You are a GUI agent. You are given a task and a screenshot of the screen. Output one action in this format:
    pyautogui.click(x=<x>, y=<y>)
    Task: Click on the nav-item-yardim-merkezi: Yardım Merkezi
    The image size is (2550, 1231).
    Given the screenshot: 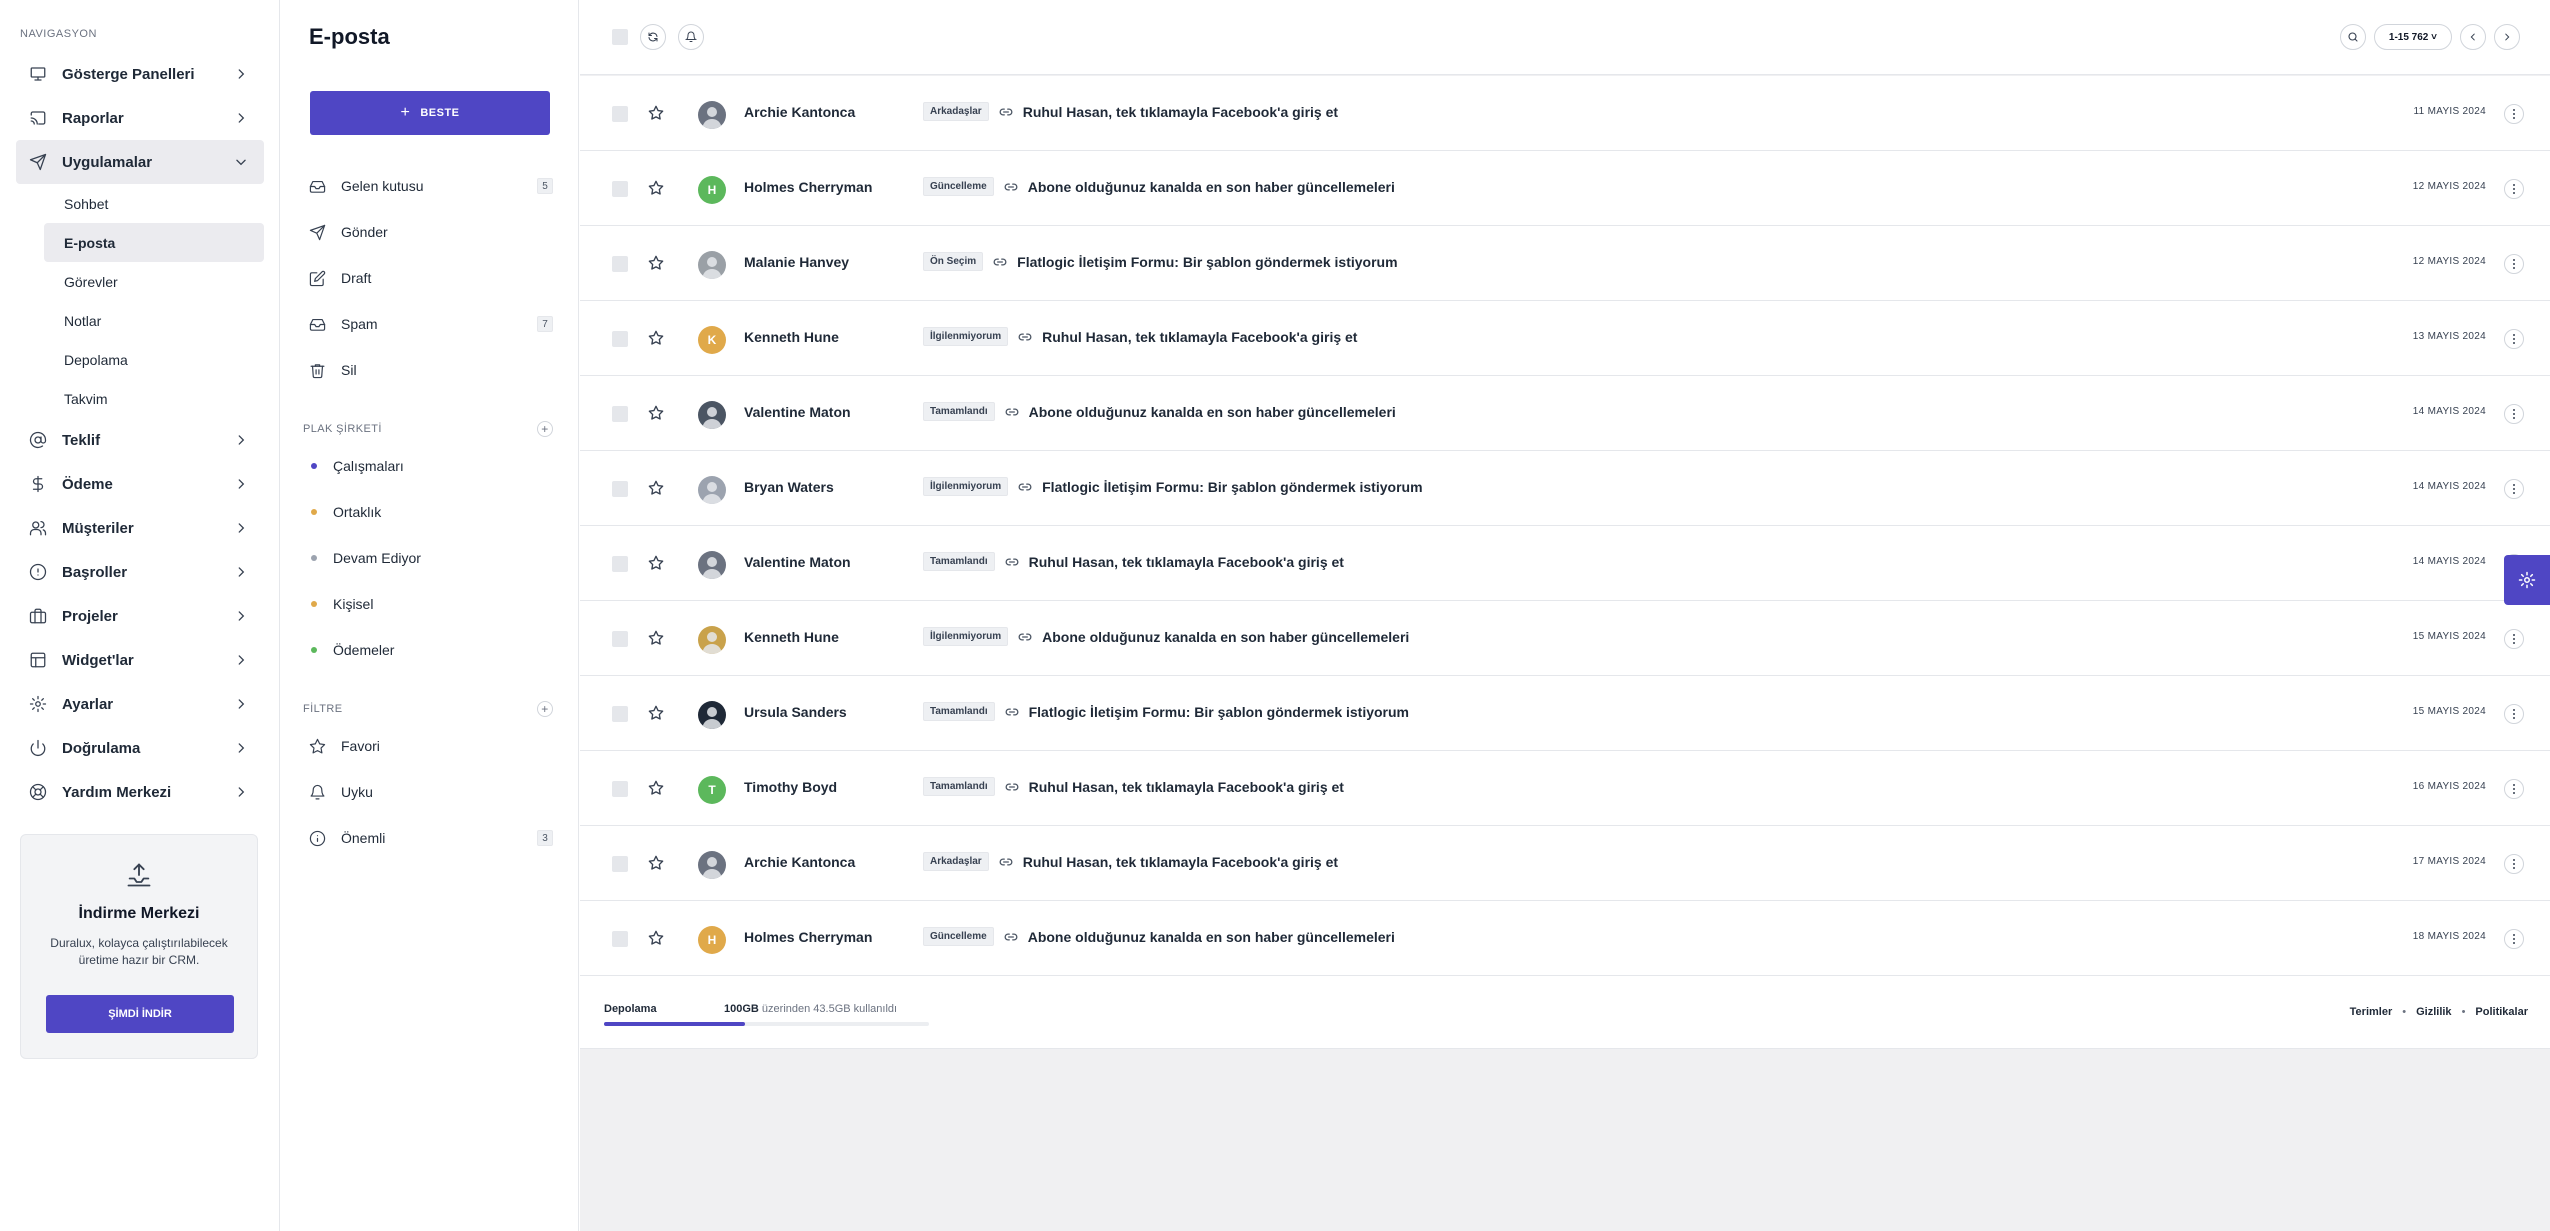 What is the action you would take?
    pyautogui.click(x=140, y=792)
    